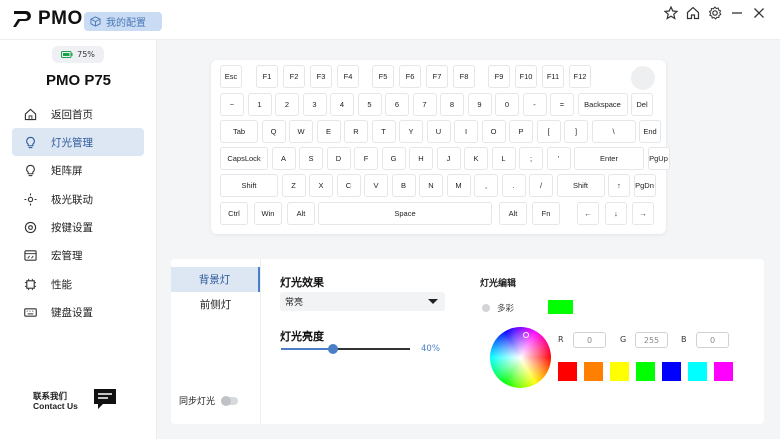 The height and width of the screenshot is (439, 780). What do you see at coordinates (589, 340) in the screenshot?
I see `r-input: 0` at bounding box center [589, 340].